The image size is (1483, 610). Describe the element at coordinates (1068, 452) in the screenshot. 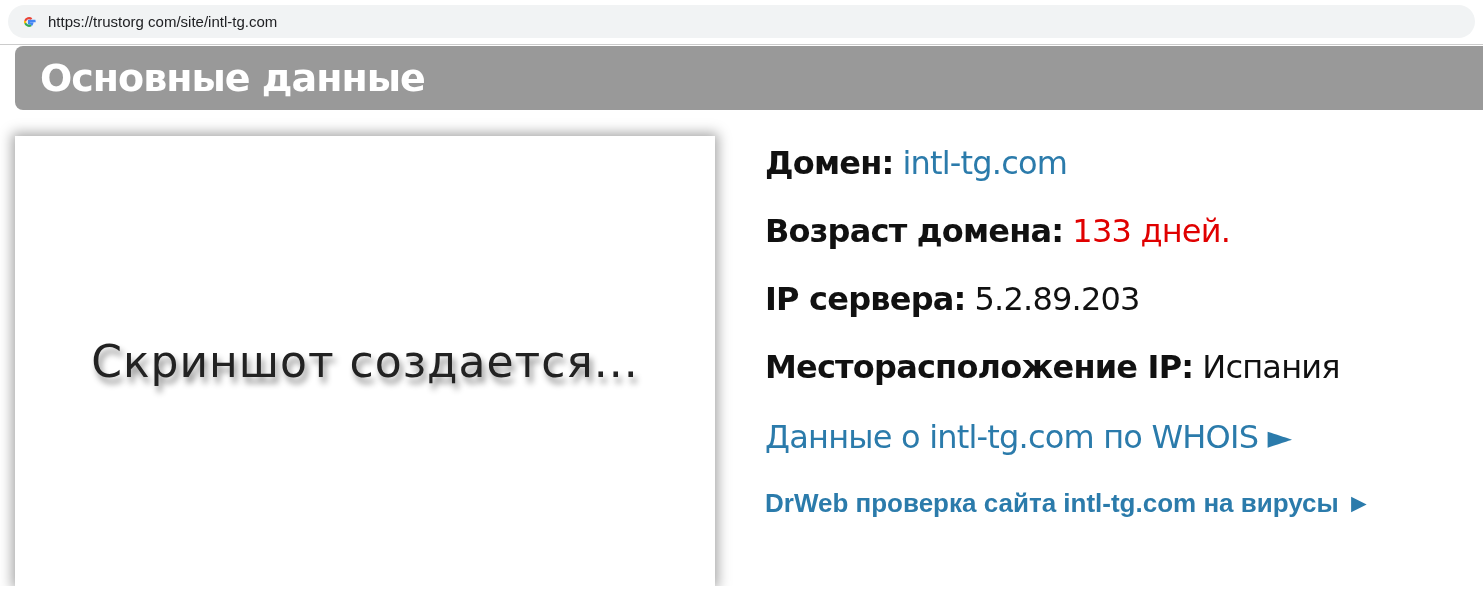

I see `whois-link: Данные о intl-tg.com по WHOIS ►` at that location.